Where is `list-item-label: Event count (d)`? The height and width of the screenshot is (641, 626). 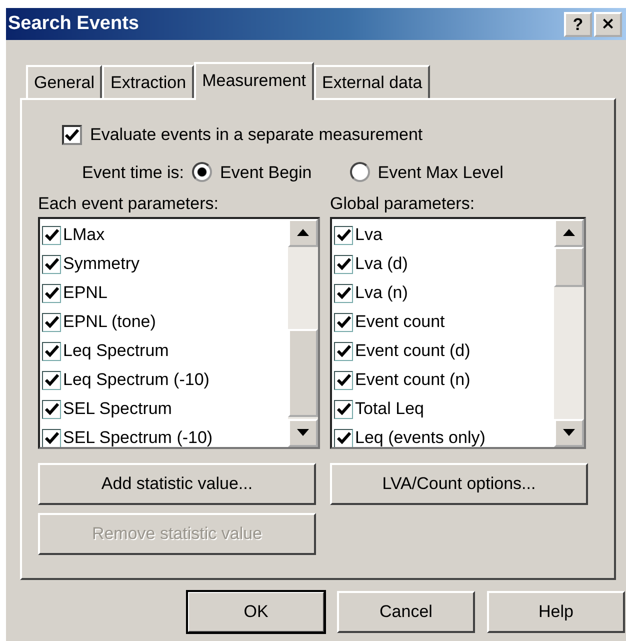
list-item-label: Event count (d) is located at coordinates (412, 351).